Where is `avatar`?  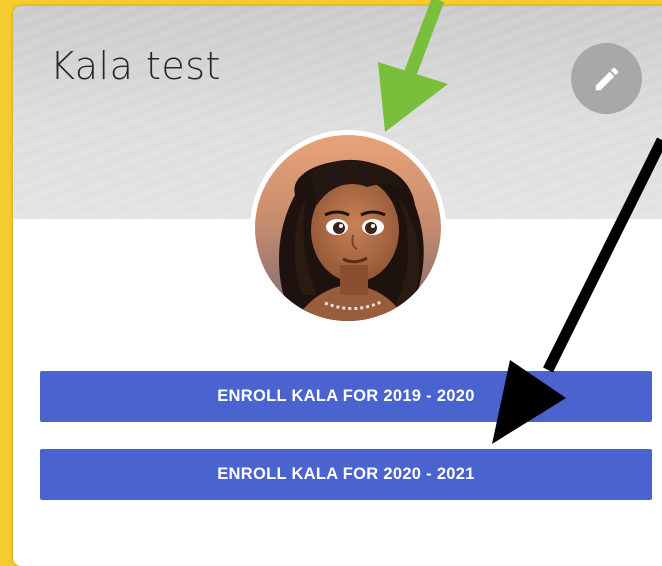
avatar is located at coordinates (348, 228).